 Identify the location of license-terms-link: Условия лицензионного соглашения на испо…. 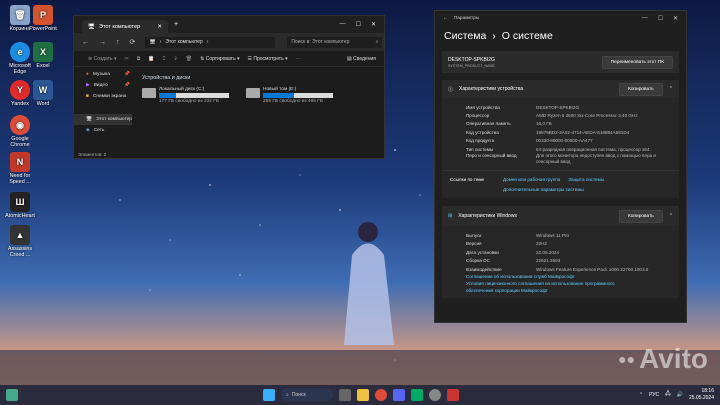
(560, 283).